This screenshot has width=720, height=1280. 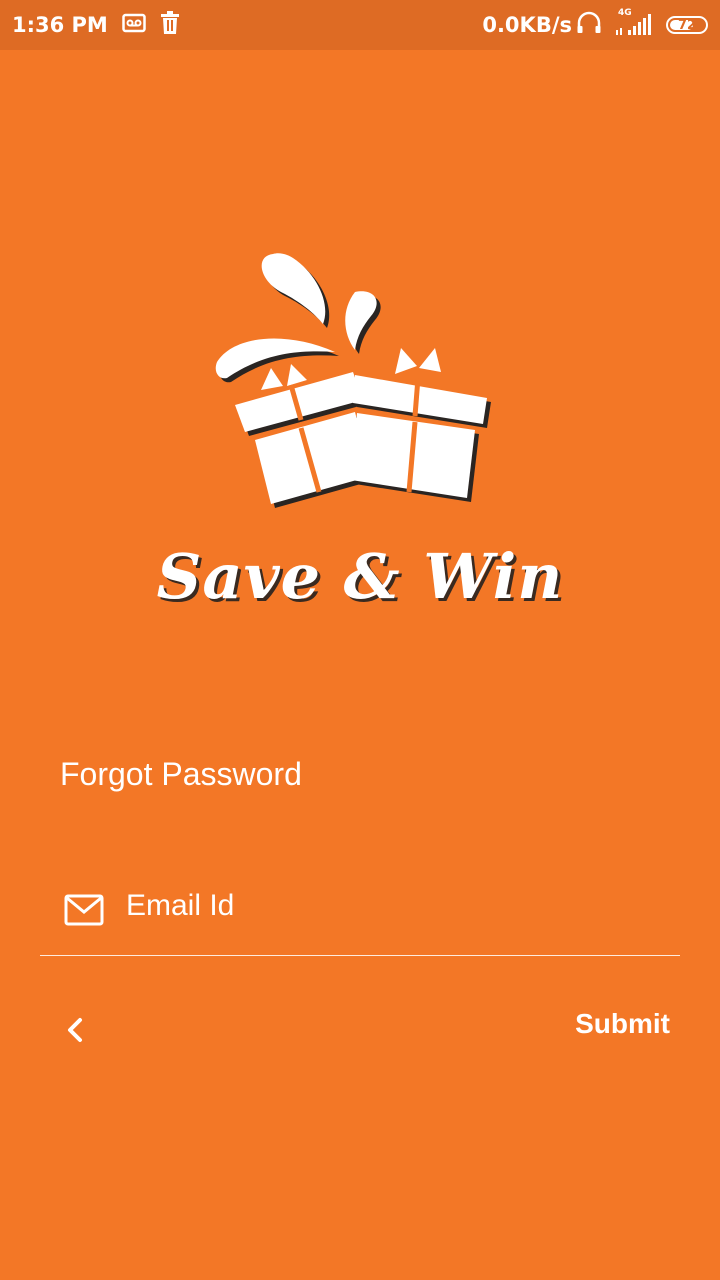 I want to click on battery-icon: 72, so click(x=687, y=25).